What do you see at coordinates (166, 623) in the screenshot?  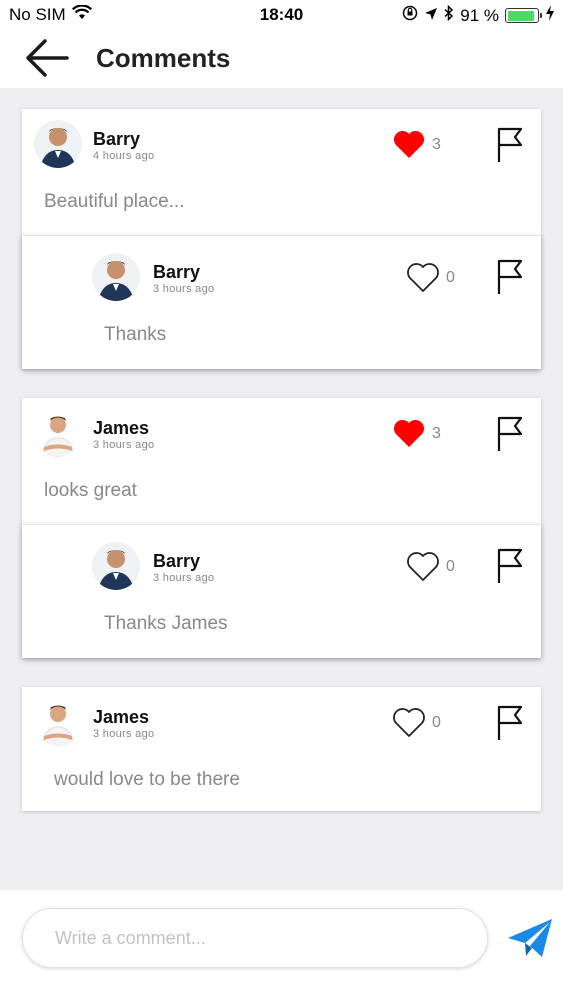 I see `comment-text: Thanks James` at bounding box center [166, 623].